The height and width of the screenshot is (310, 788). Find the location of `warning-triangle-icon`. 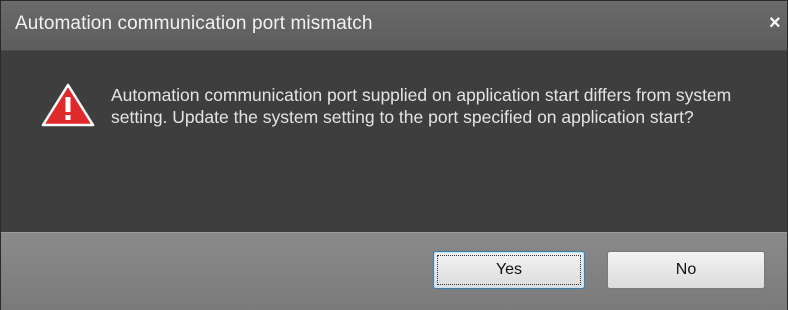

warning-triangle-icon is located at coordinates (68, 105).